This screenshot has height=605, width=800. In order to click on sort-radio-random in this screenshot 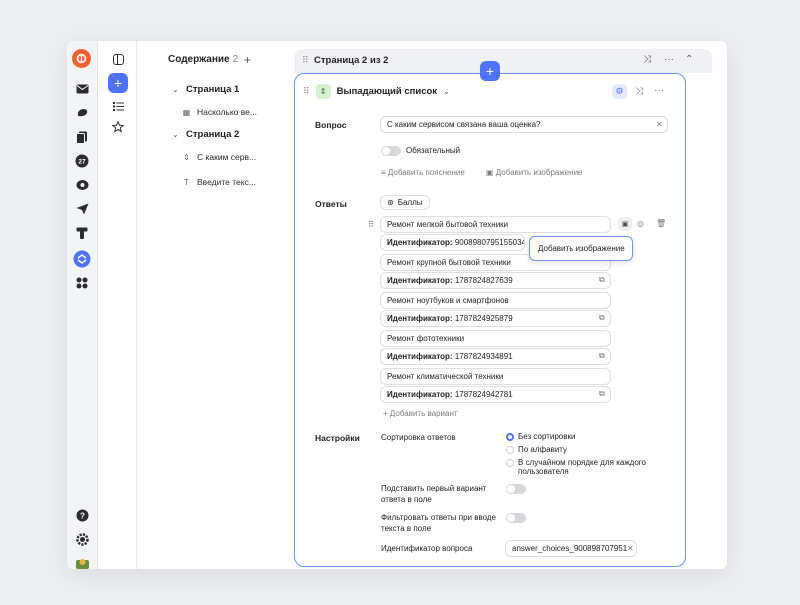, I will do `click(510, 463)`.